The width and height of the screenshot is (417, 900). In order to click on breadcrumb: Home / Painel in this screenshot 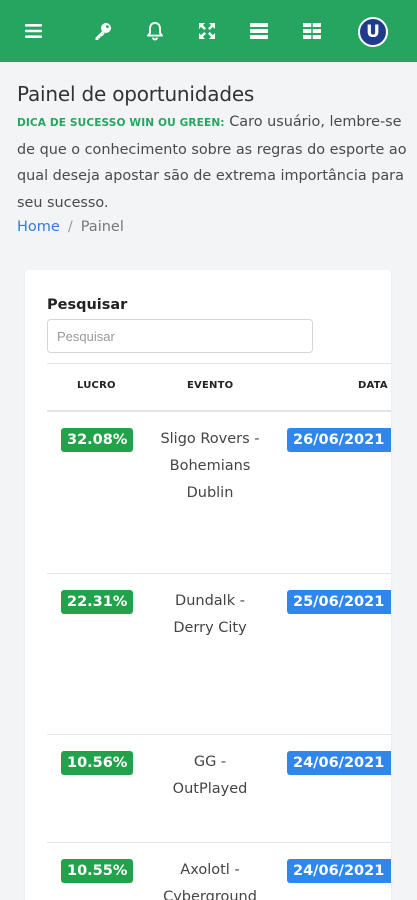, I will do `click(70, 227)`.